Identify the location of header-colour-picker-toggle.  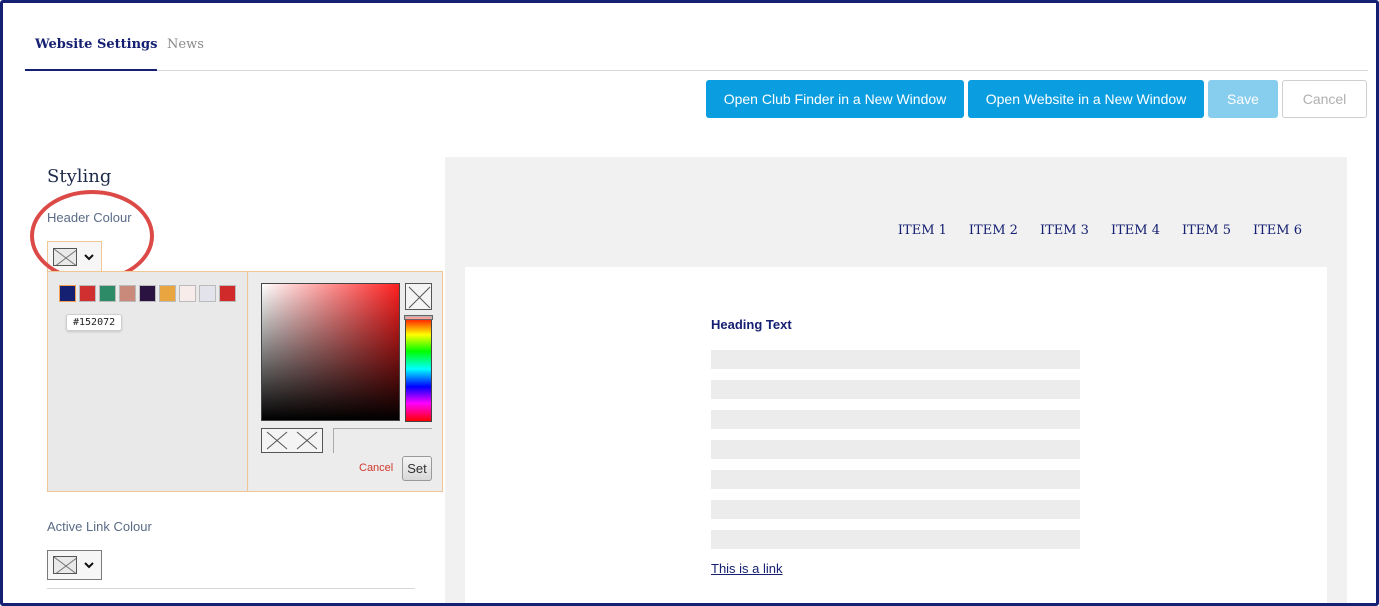
(74, 256).